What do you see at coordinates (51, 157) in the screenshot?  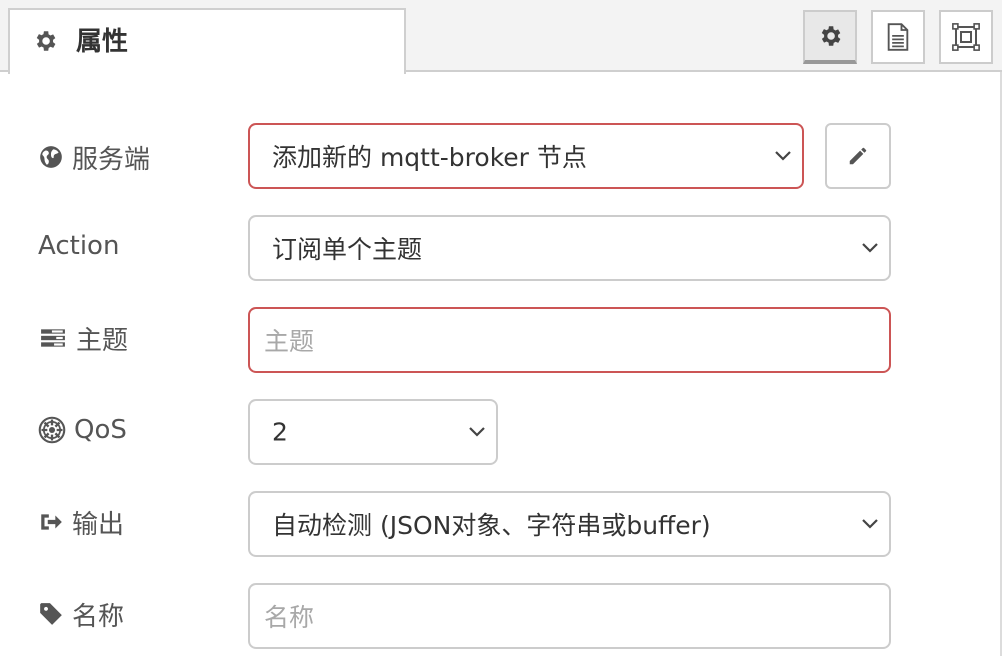 I see `globe-icon` at bounding box center [51, 157].